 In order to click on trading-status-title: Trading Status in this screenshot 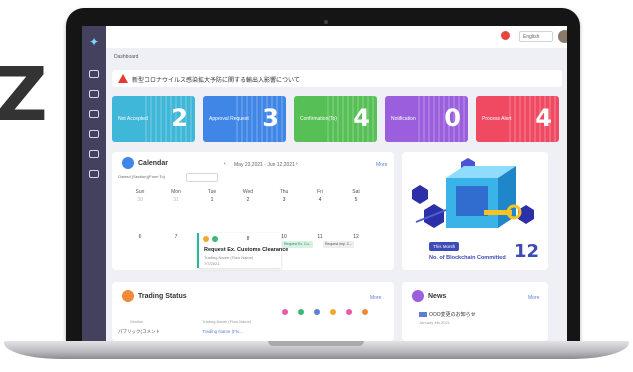, I will do `click(162, 296)`.